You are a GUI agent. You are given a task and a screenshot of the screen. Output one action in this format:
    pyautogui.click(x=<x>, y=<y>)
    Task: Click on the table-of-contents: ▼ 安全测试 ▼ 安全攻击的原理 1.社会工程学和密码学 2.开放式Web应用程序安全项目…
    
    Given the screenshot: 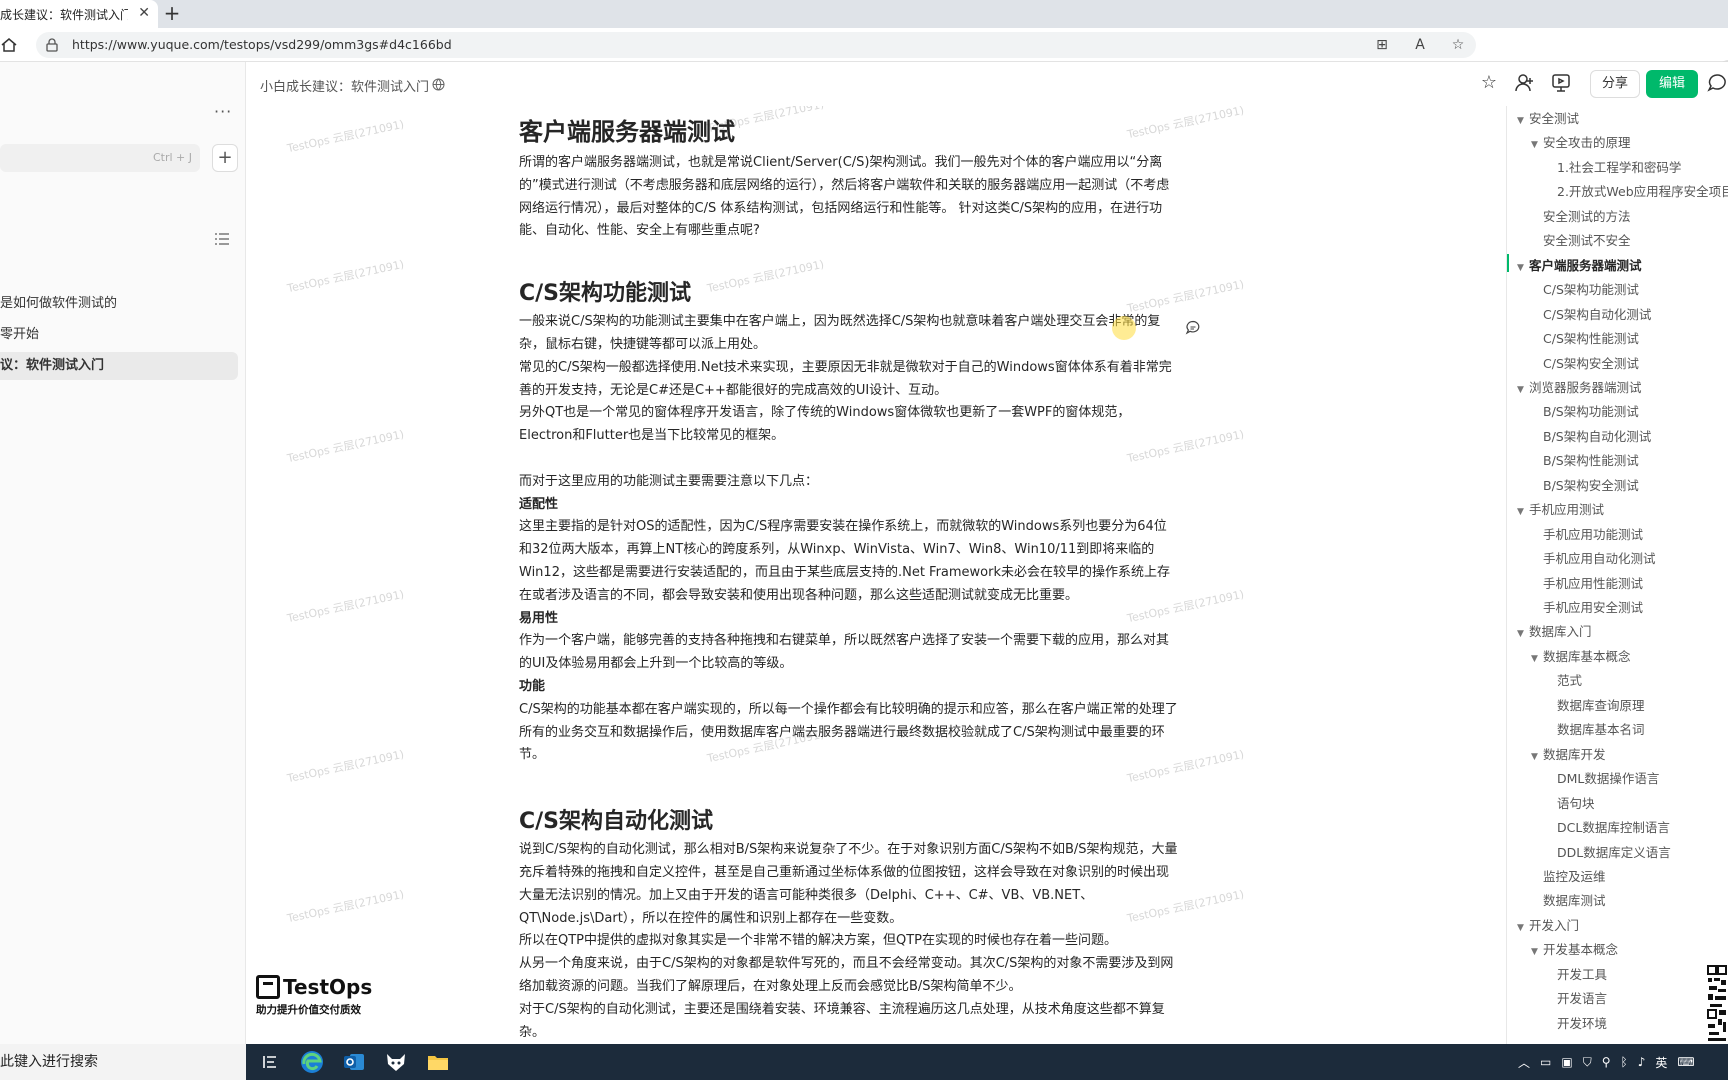 What is the action you would take?
    pyautogui.click(x=1617, y=575)
    